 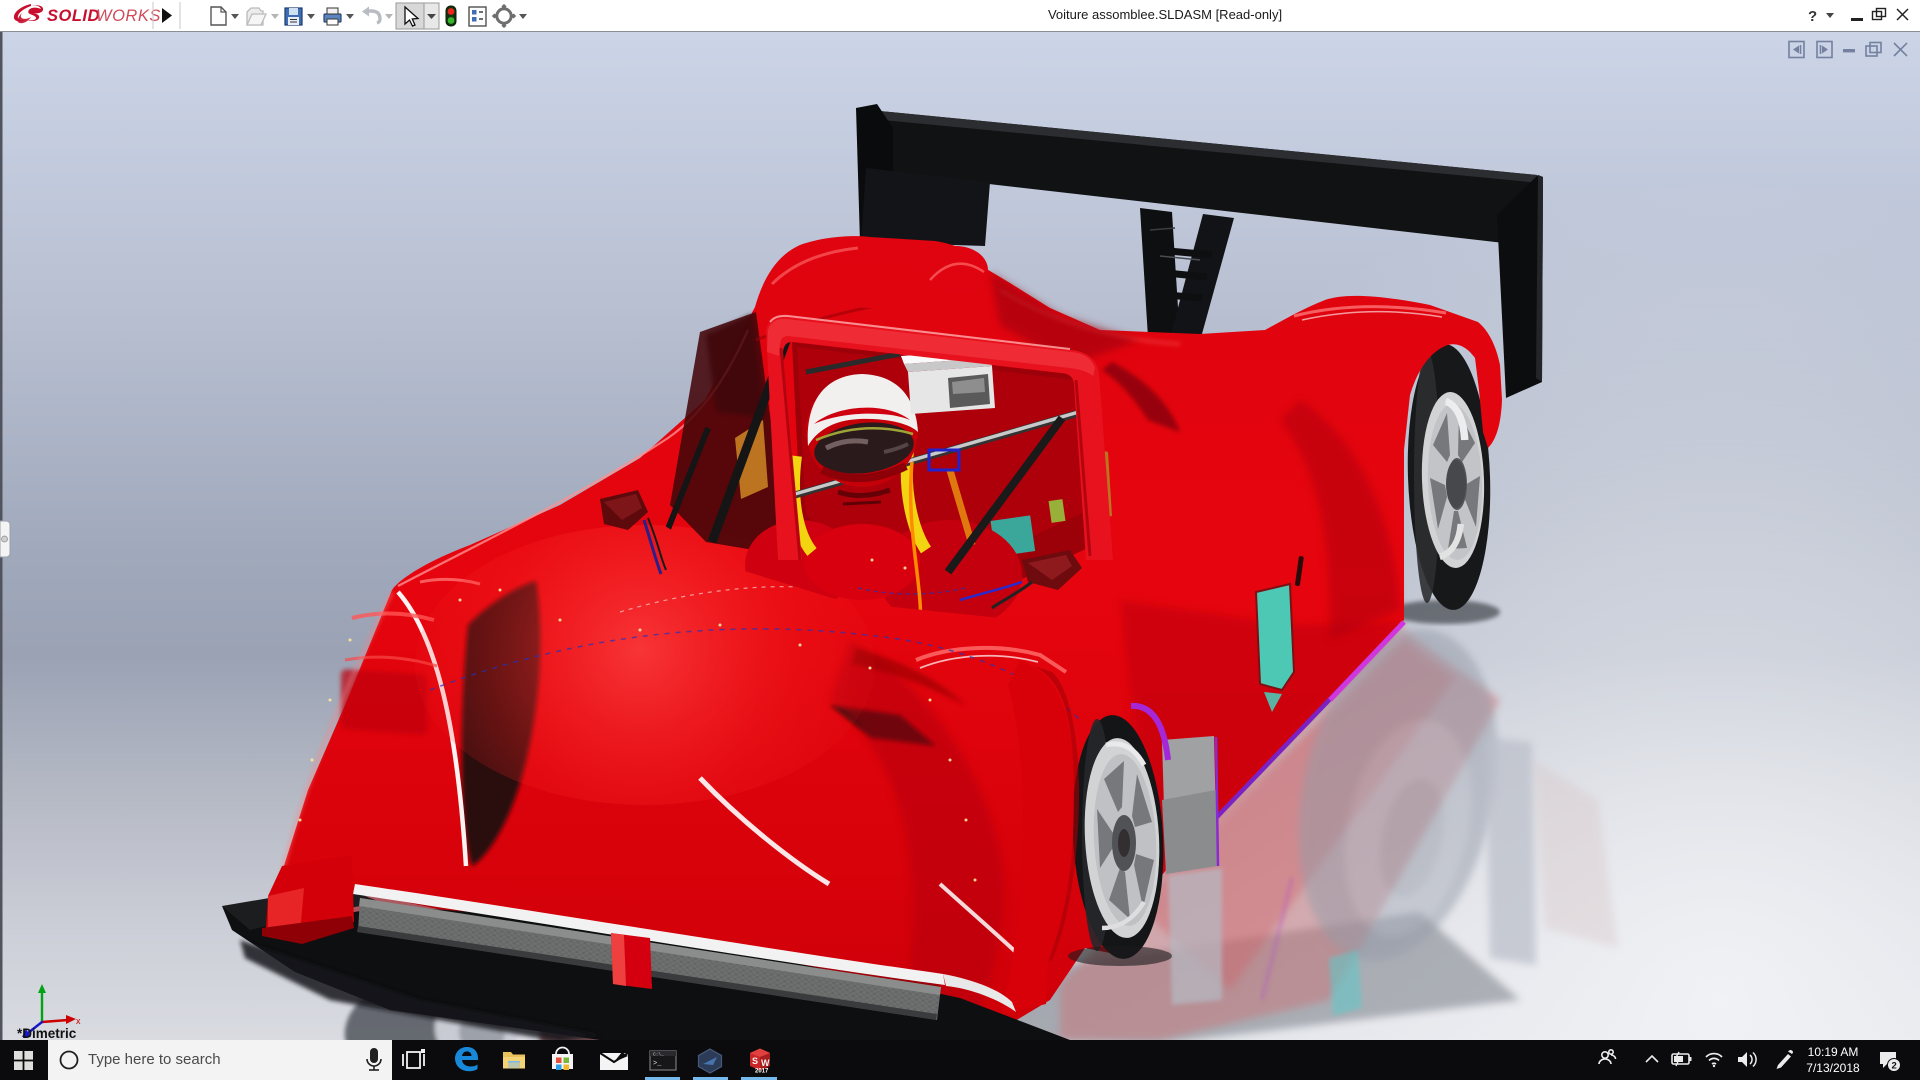 What do you see at coordinates (658, 1055) in the screenshot?
I see `svg-text: C:\_` at bounding box center [658, 1055].